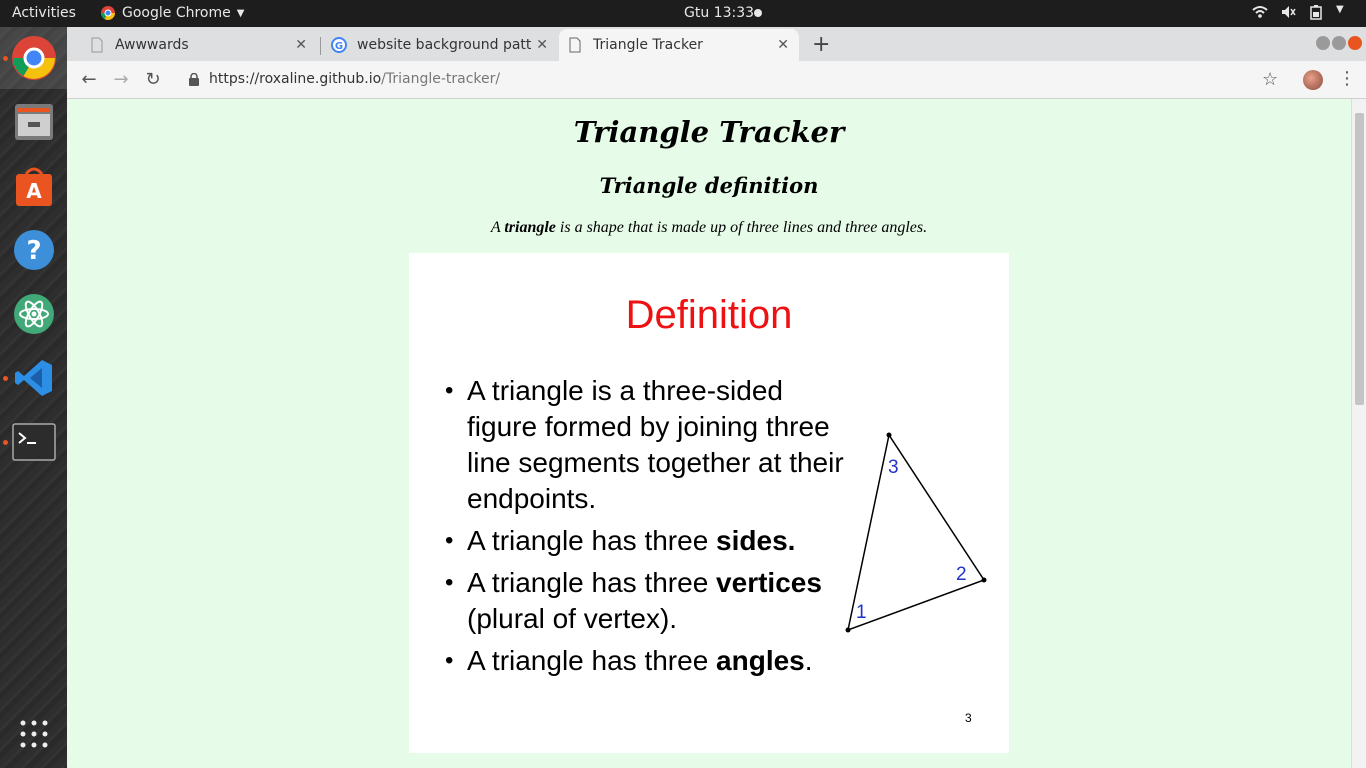 Image resolution: width=1366 pixels, height=768 pixels. Describe the element at coordinates (1340, 9) in the screenshot. I see `system-menu-chevron-icon: ▼` at that location.